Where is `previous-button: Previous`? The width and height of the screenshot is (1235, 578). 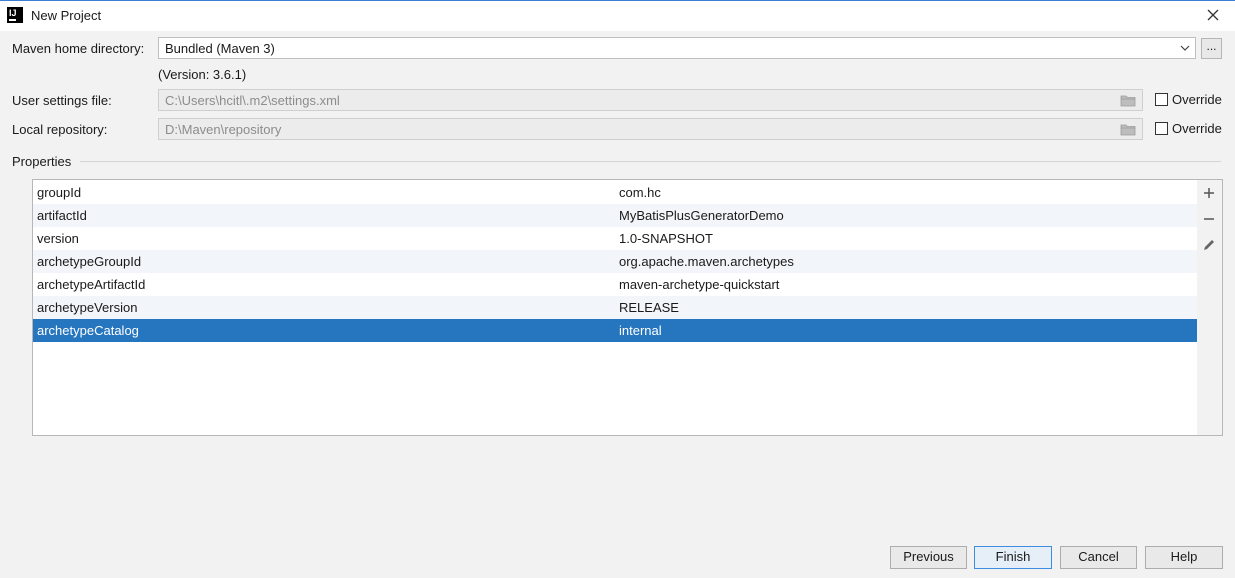 previous-button: Previous is located at coordinates (928, 557).